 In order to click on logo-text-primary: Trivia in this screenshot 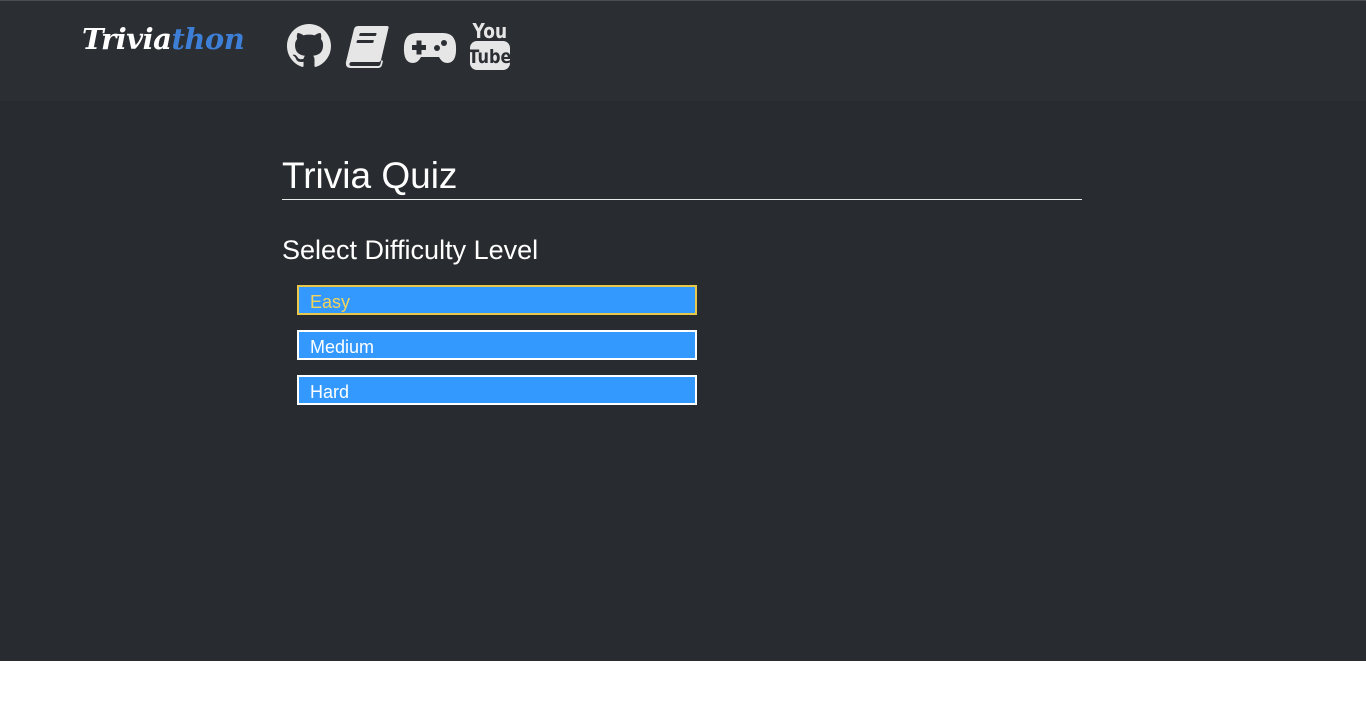, I will do `click(127, 39)`.